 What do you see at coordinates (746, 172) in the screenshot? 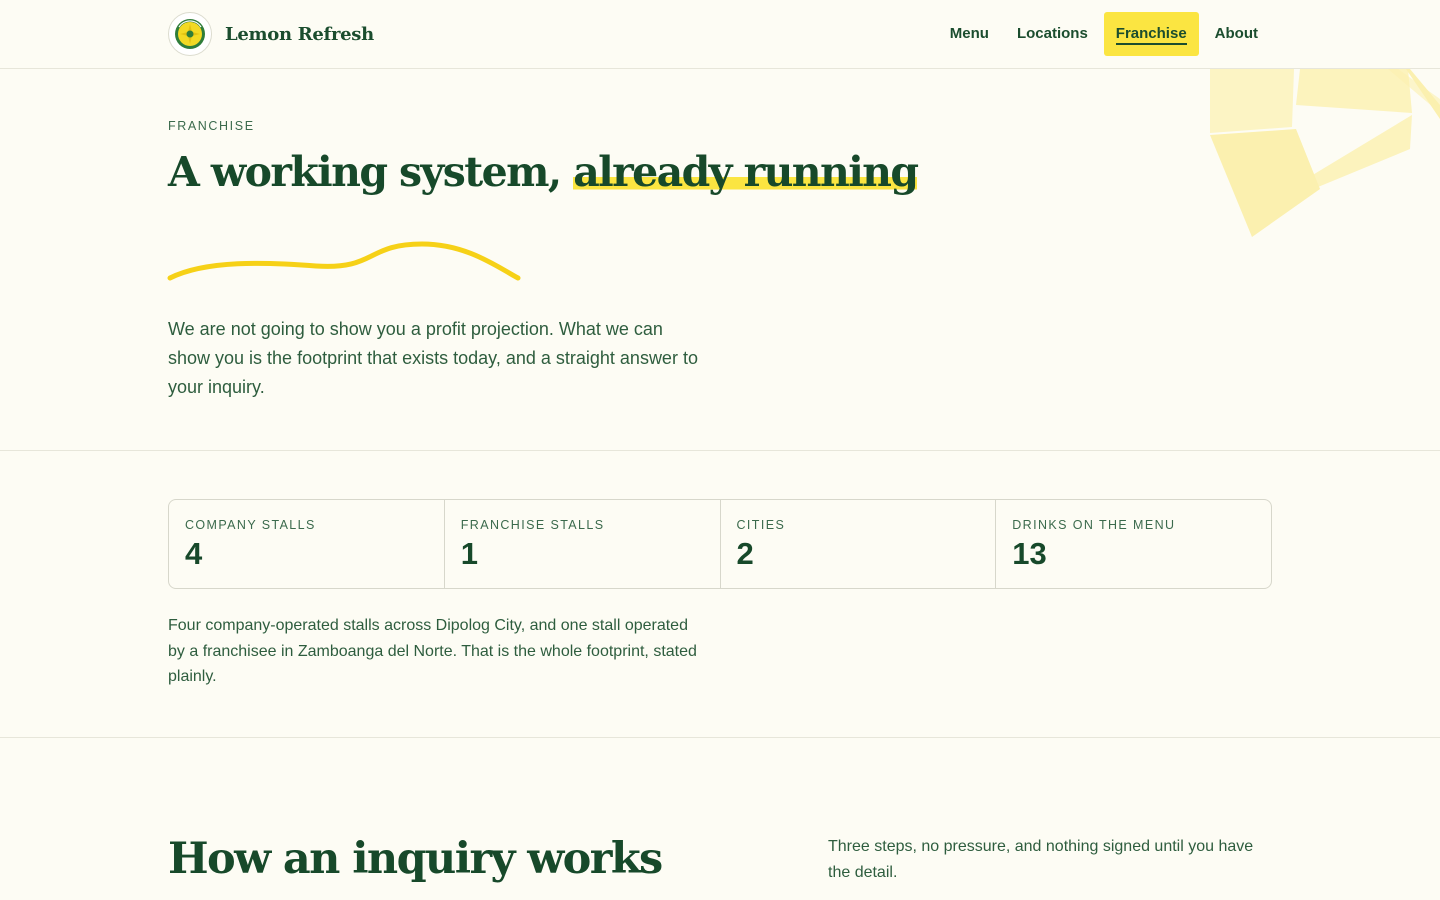
I see `hero-title-highlight: already running` at bounding box center [746, 172].